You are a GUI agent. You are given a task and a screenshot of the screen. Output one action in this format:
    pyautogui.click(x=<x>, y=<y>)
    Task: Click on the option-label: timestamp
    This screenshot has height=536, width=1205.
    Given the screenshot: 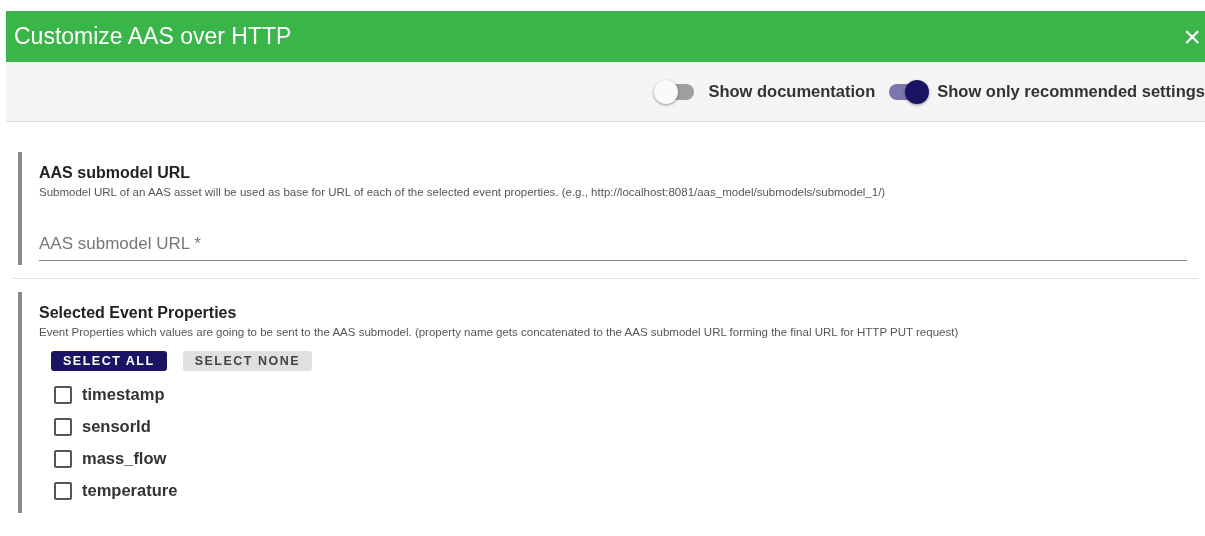 What is the action you would take?
    pyautogui.click(x=123, y=394)
    